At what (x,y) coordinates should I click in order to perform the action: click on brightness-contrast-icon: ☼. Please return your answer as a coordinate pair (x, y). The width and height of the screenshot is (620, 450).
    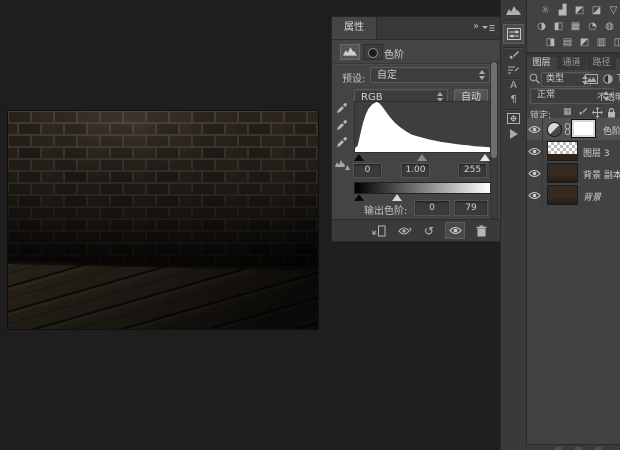
    Looking at the image, I should click on (545, 10).